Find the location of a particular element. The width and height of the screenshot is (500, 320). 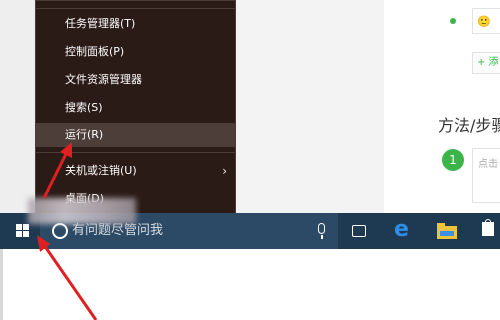

arrow-to-run-icon is located at coordinates (57, 170).